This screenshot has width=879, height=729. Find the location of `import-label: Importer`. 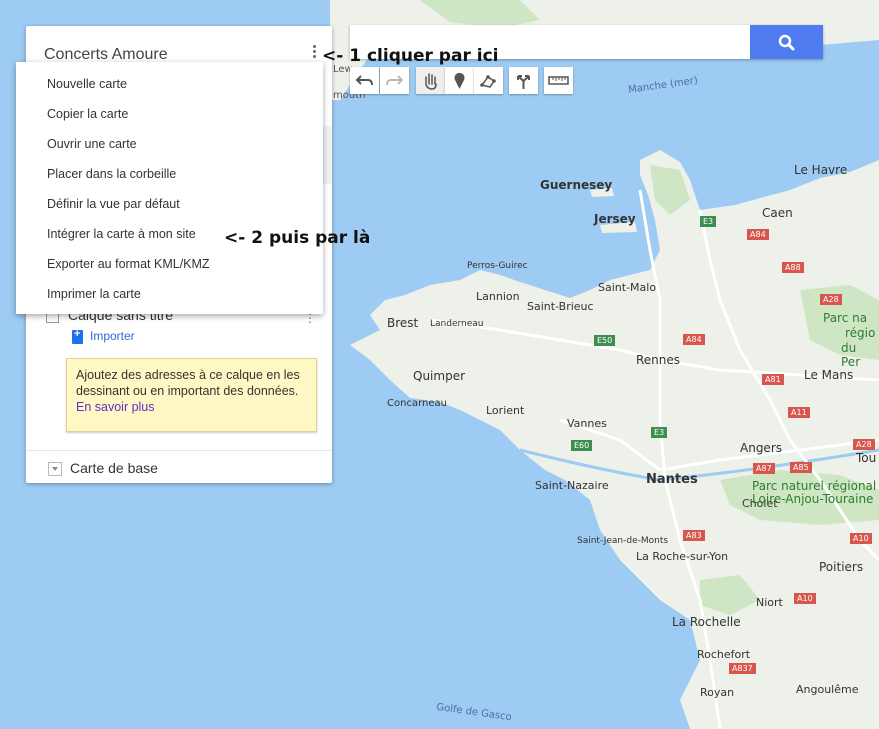

import-label: Importer is located at coordinates (112, 336).